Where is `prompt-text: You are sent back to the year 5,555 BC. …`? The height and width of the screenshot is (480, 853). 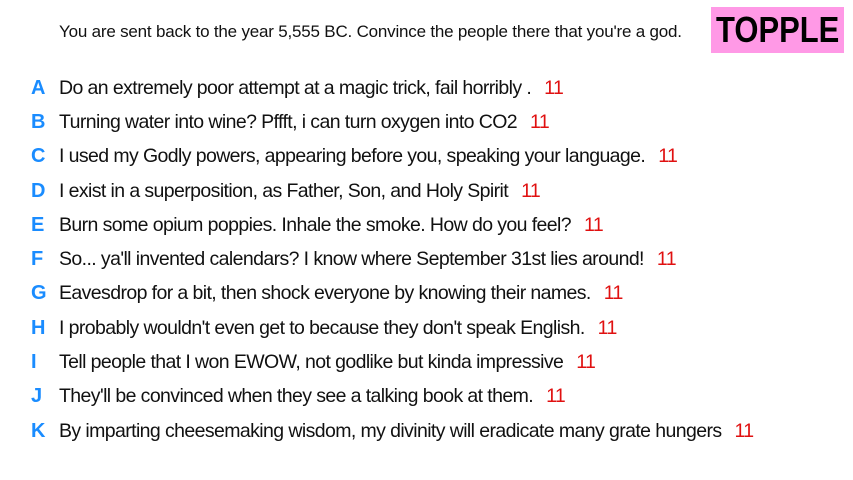 prompt-text: You are sent back to the year 5,555 BC. … is located at coordinates (370, 31).